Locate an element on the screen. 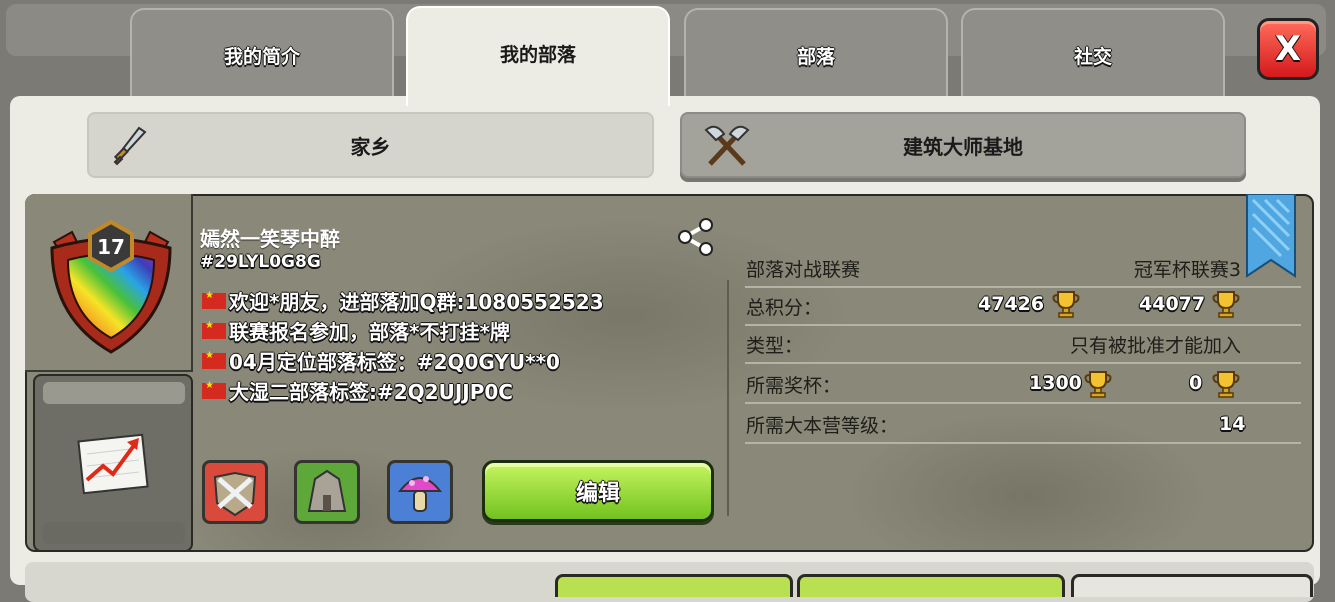 This screenshot has width=1335, height=602. war-league-value: 冠军杯联赛3 is located at coordinates (1187, 270).